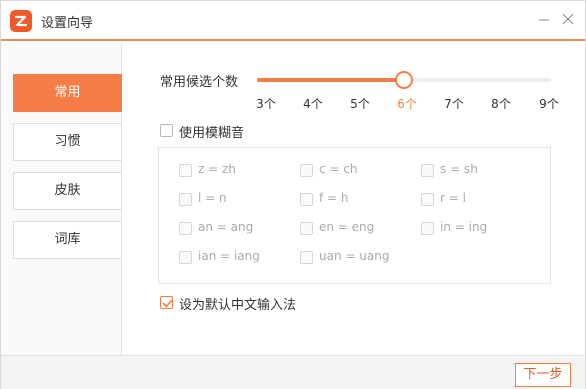 The image size is (586, 389). What do you see at coordinates (549, 103) in the screenshot?
I see `candidate-tick: 9个` at bounding box center [549, 103].